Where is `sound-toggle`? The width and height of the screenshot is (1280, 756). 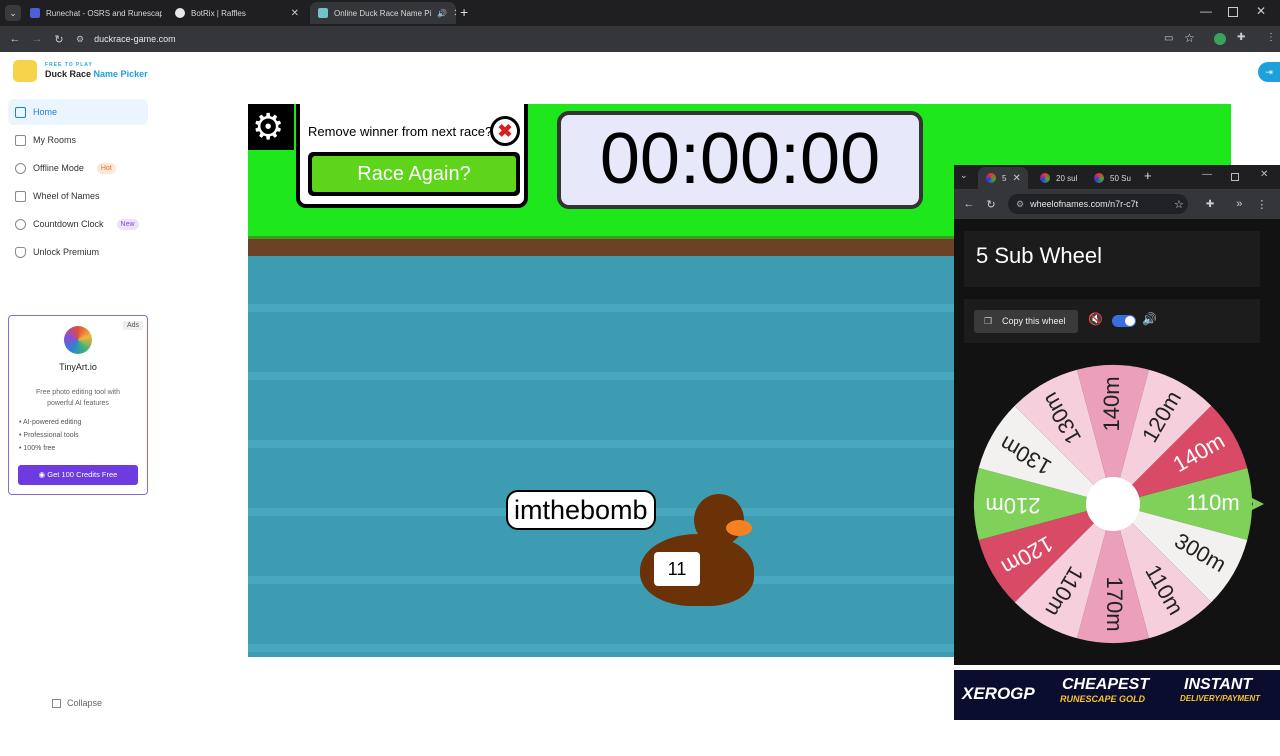
sound-toggle is located at coordinates (1124, 321).